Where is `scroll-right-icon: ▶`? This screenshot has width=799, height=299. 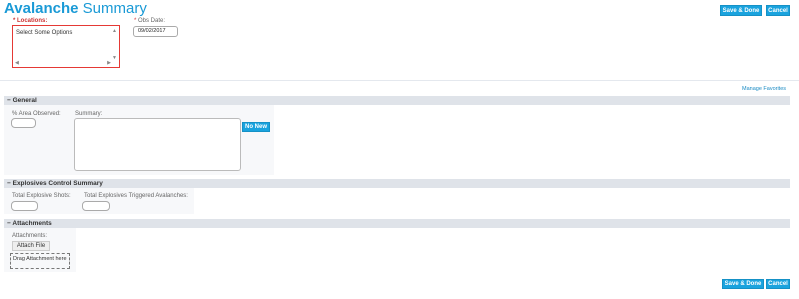 scroll-right-icon: ▶ is located at coordinates (109, 63).